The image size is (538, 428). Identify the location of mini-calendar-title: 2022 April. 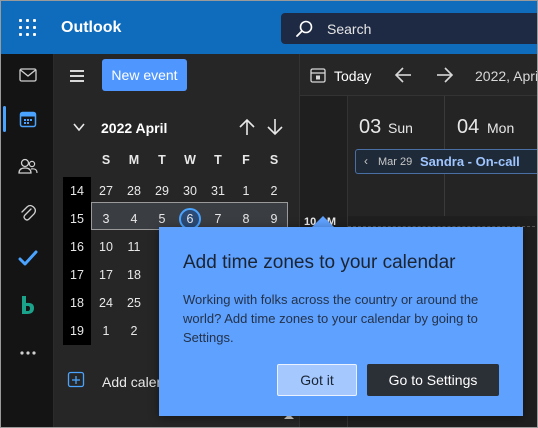
(134, 128).